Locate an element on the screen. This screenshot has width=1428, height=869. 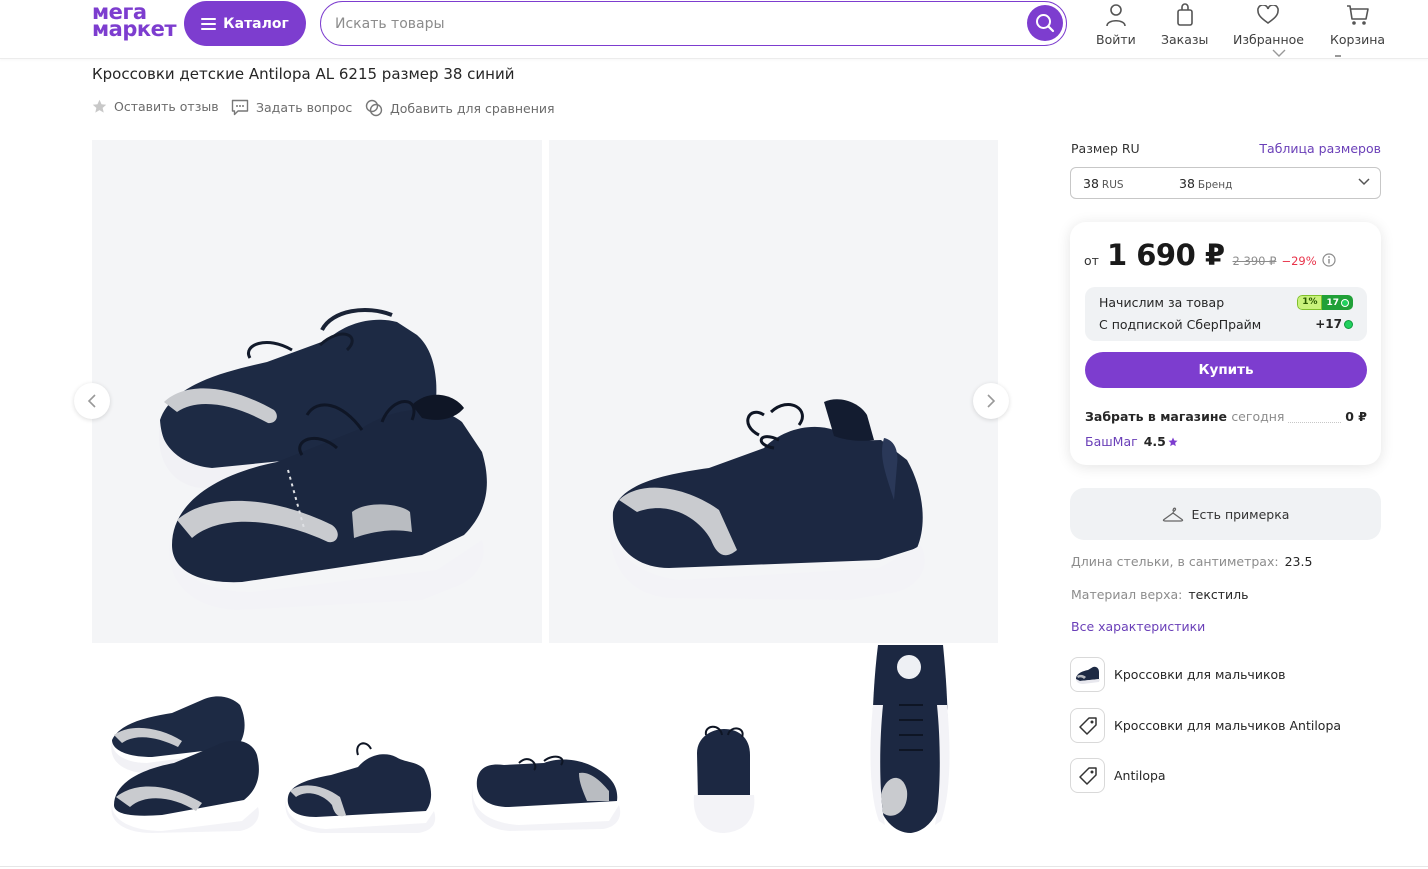
favorites-link: Избранное is located at coordinates (1268, 24).